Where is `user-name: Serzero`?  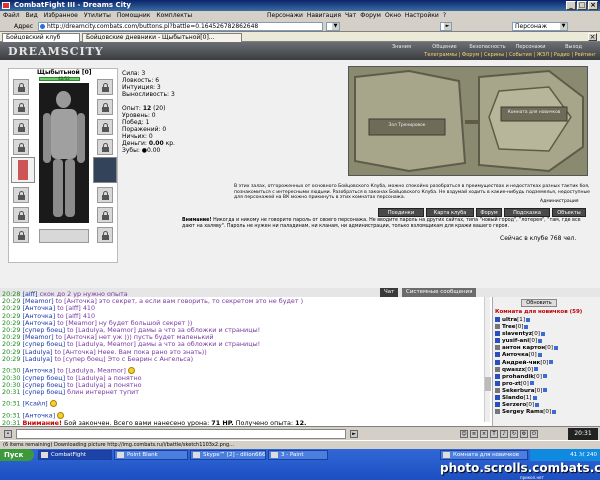
user-name: Serzero is located at coordinates (514, 405).